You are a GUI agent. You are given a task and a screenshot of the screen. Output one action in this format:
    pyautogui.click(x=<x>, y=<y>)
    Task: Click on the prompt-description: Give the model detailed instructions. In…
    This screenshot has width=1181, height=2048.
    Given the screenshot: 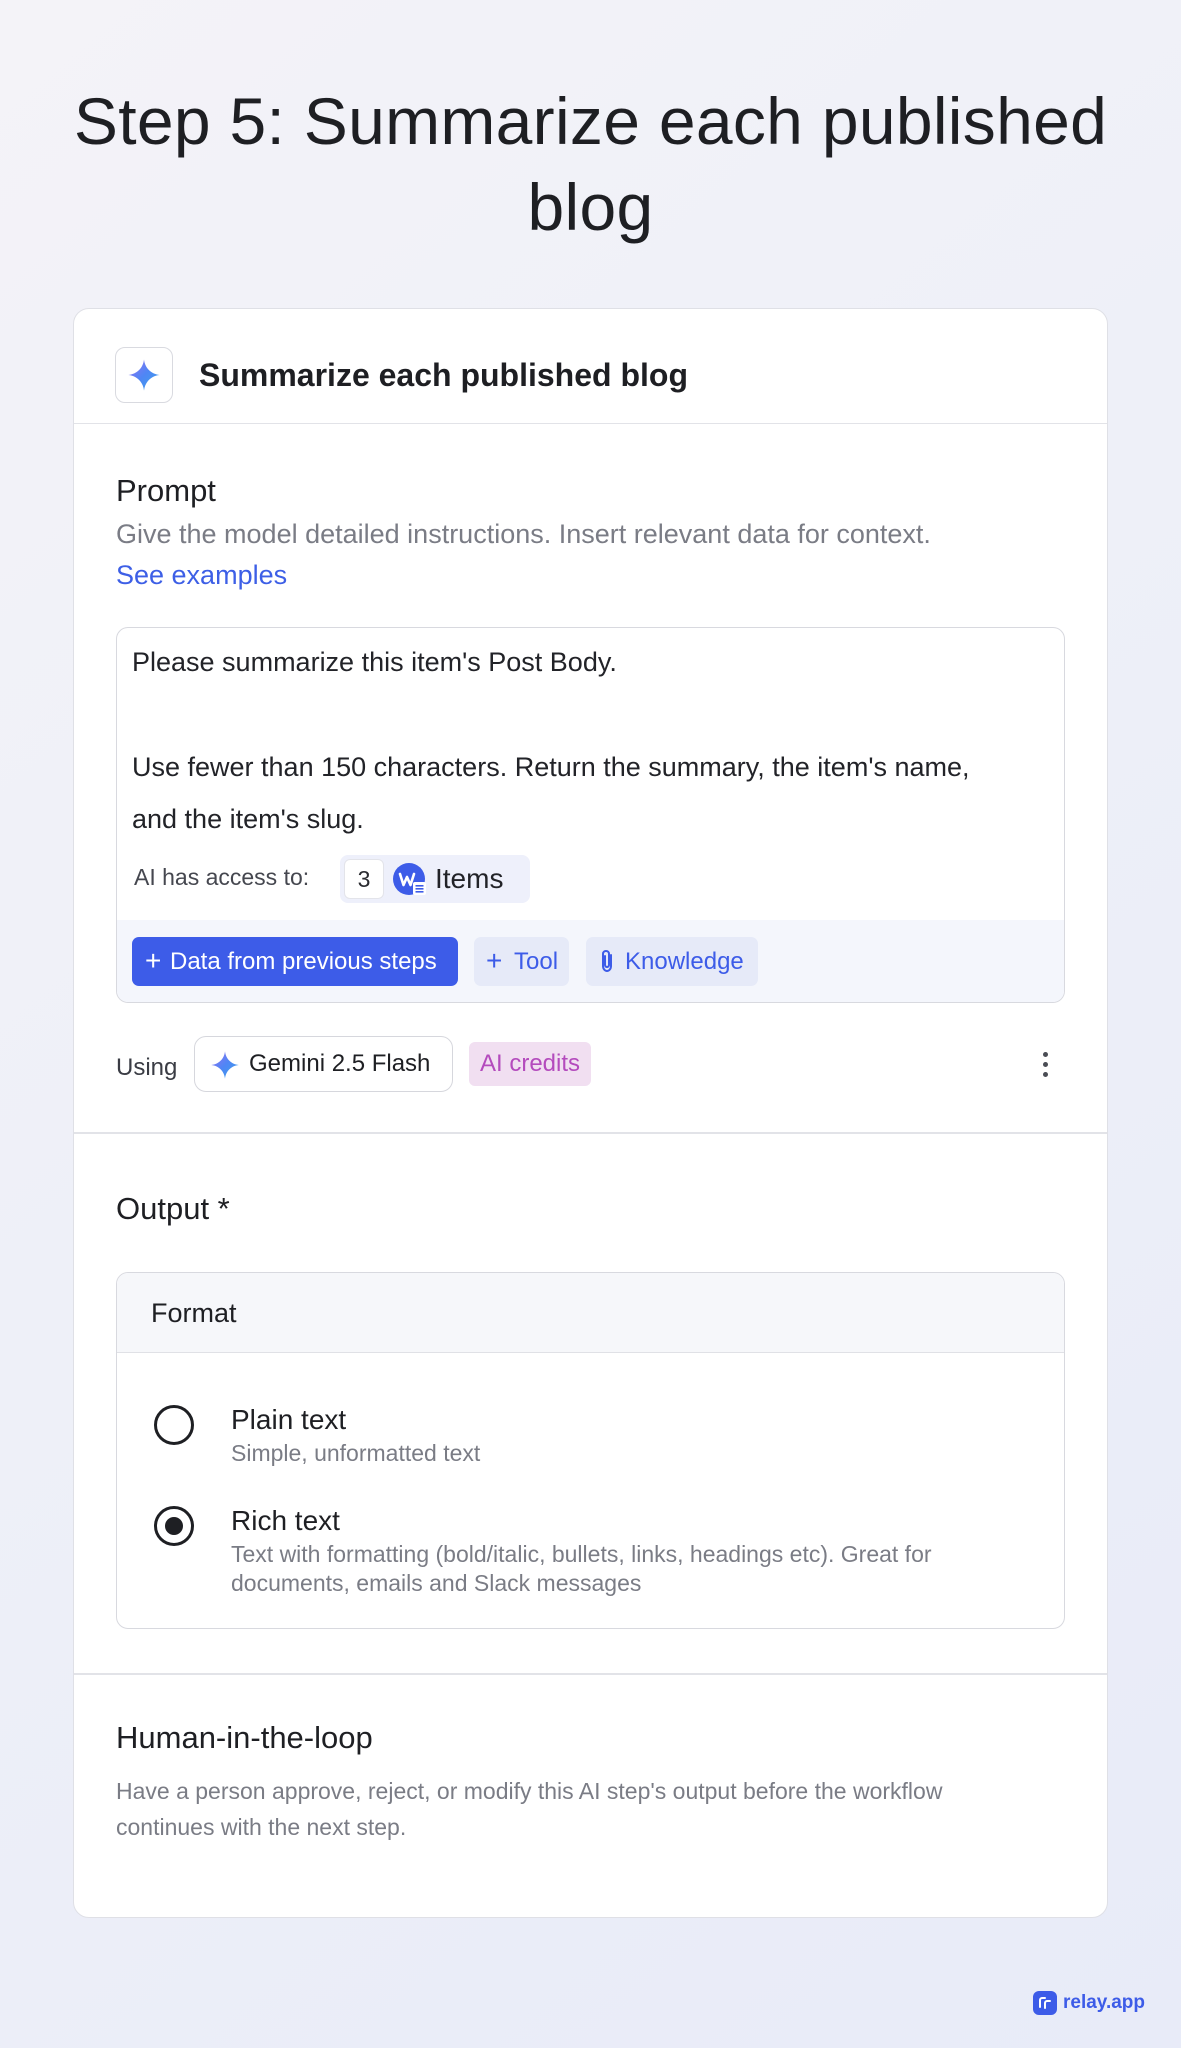 What is the action you would take?
    pyautogui.click(x=523, y=534)
    